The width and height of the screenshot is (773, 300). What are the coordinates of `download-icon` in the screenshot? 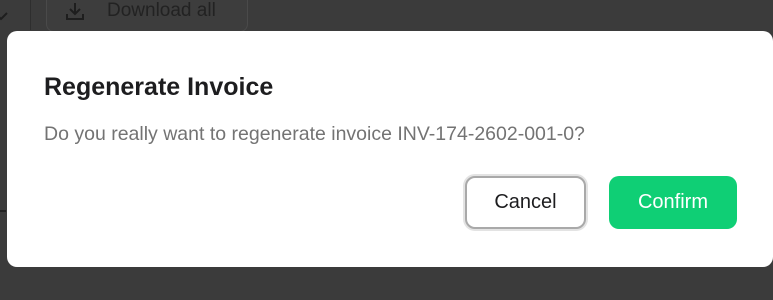 It's located at (75, 11).